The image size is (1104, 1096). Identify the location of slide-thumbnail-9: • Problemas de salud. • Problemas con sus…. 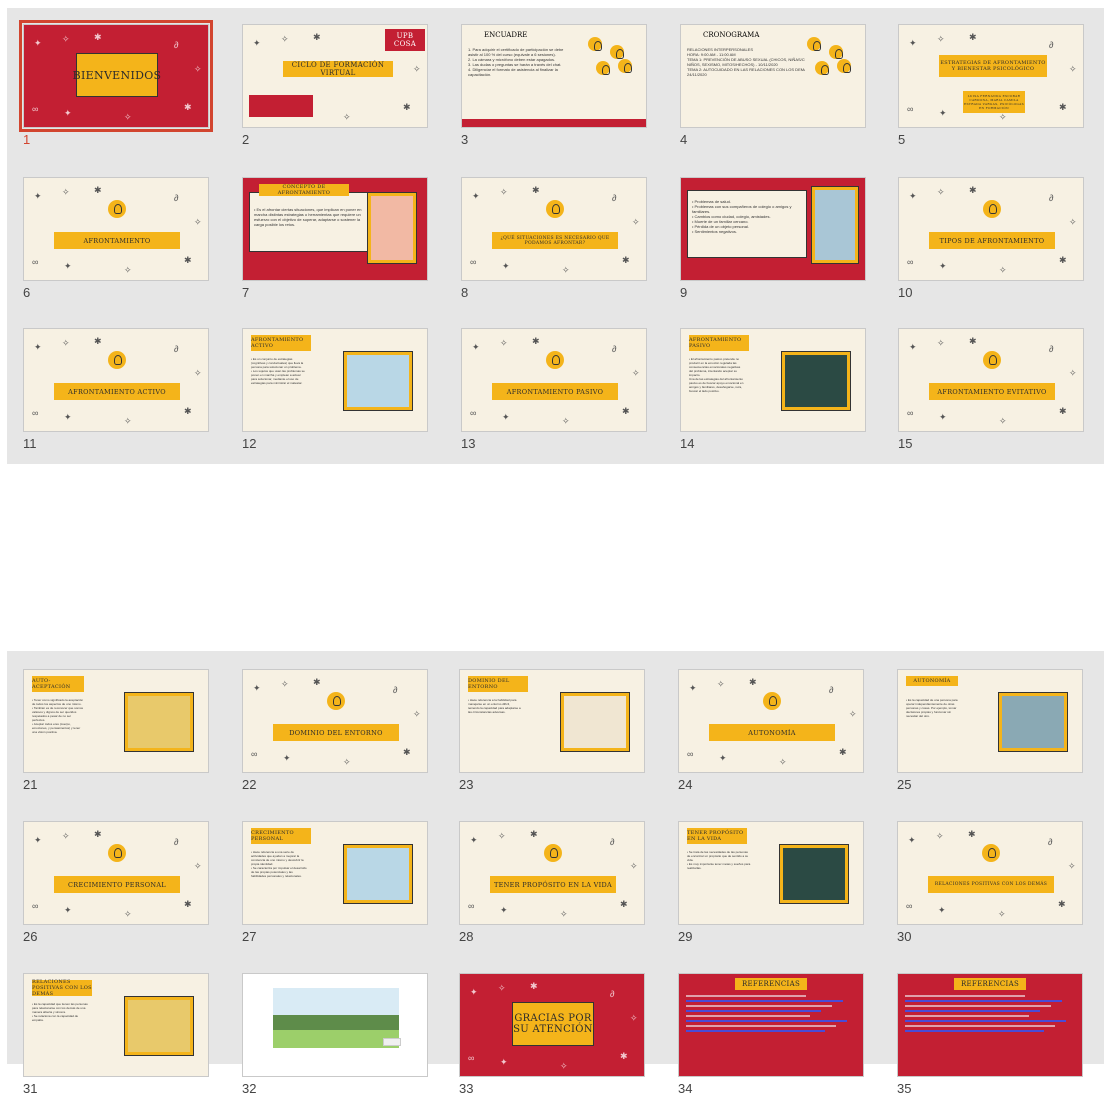
(773, 229).